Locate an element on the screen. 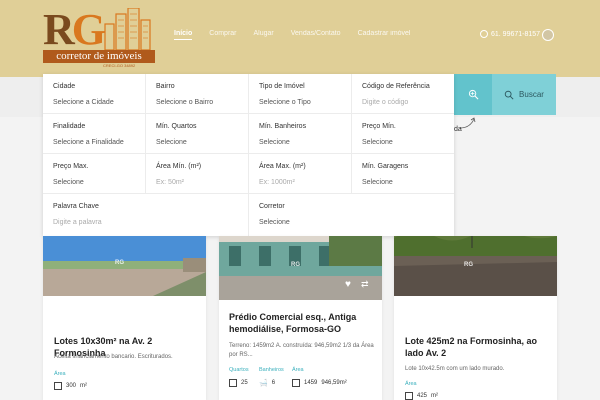 The image size is (600, 400). search-icon is located at coordinates (509, 95).